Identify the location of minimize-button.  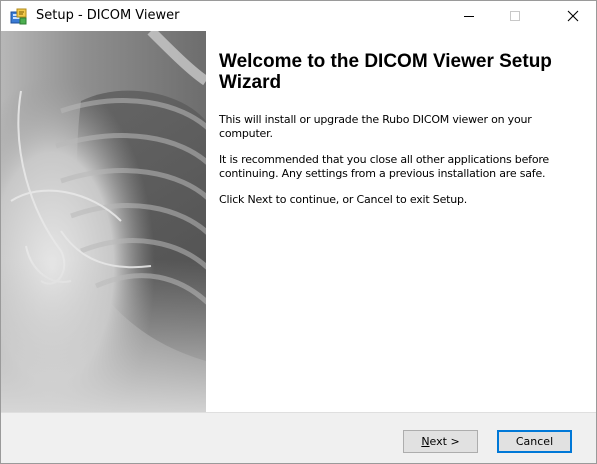
(469, 16).